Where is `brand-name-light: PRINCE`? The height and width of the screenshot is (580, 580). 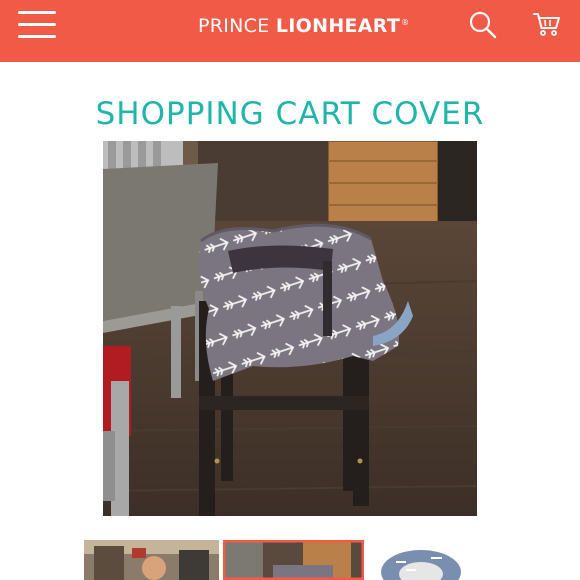 brand-name-light: PRINCE is located at coordinates (237, 26).